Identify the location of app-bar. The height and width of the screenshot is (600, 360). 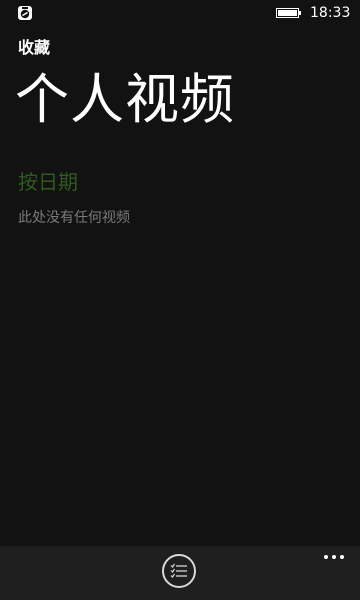
(180, 573).